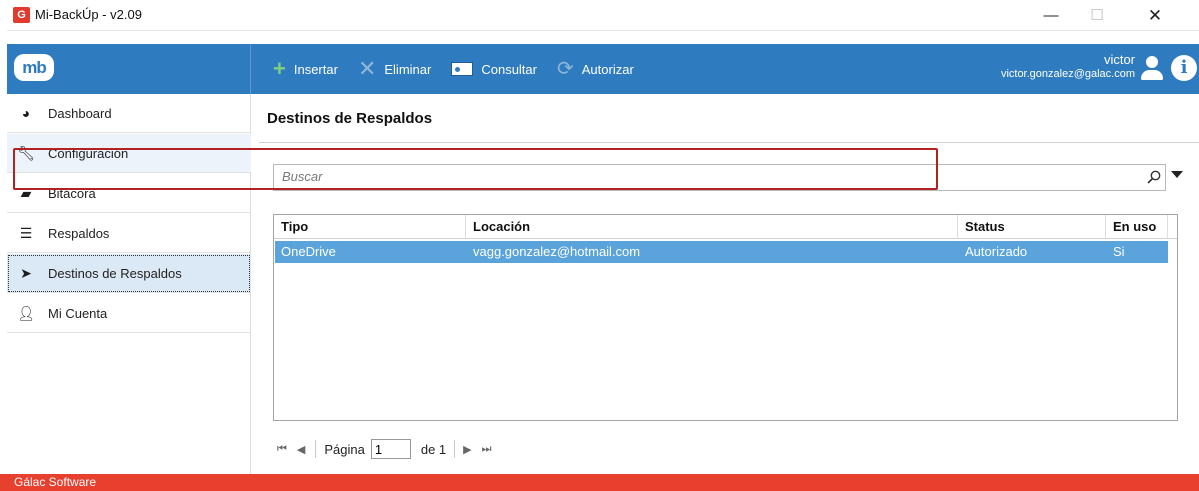  I want to click on column-header-tipo: Tipo, so click(370, 227).